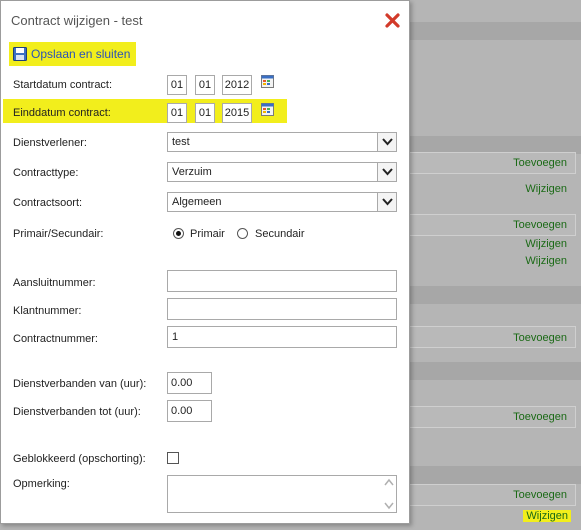 This screenshot has width=581, height=530. What do you see at coordinates (282, 337) in the screenshot?
I see `contract-number-input: 1` at bounding box center [282, 337].